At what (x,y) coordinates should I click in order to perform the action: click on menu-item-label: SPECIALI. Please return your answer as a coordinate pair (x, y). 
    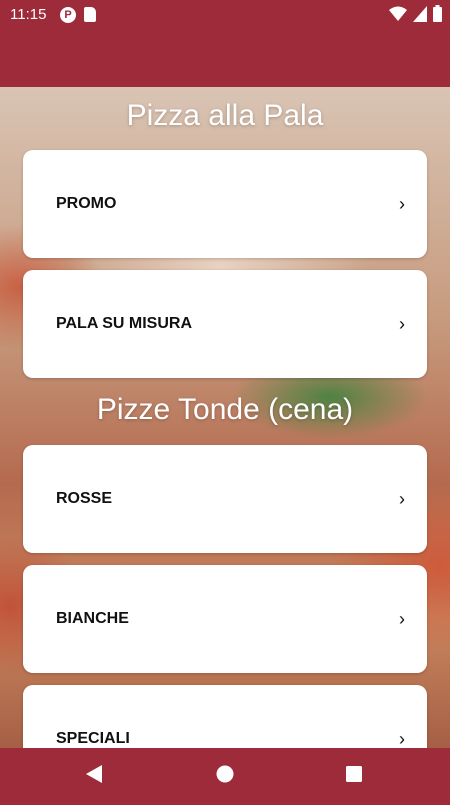
    Looking at the image, I should click on (93, 738).